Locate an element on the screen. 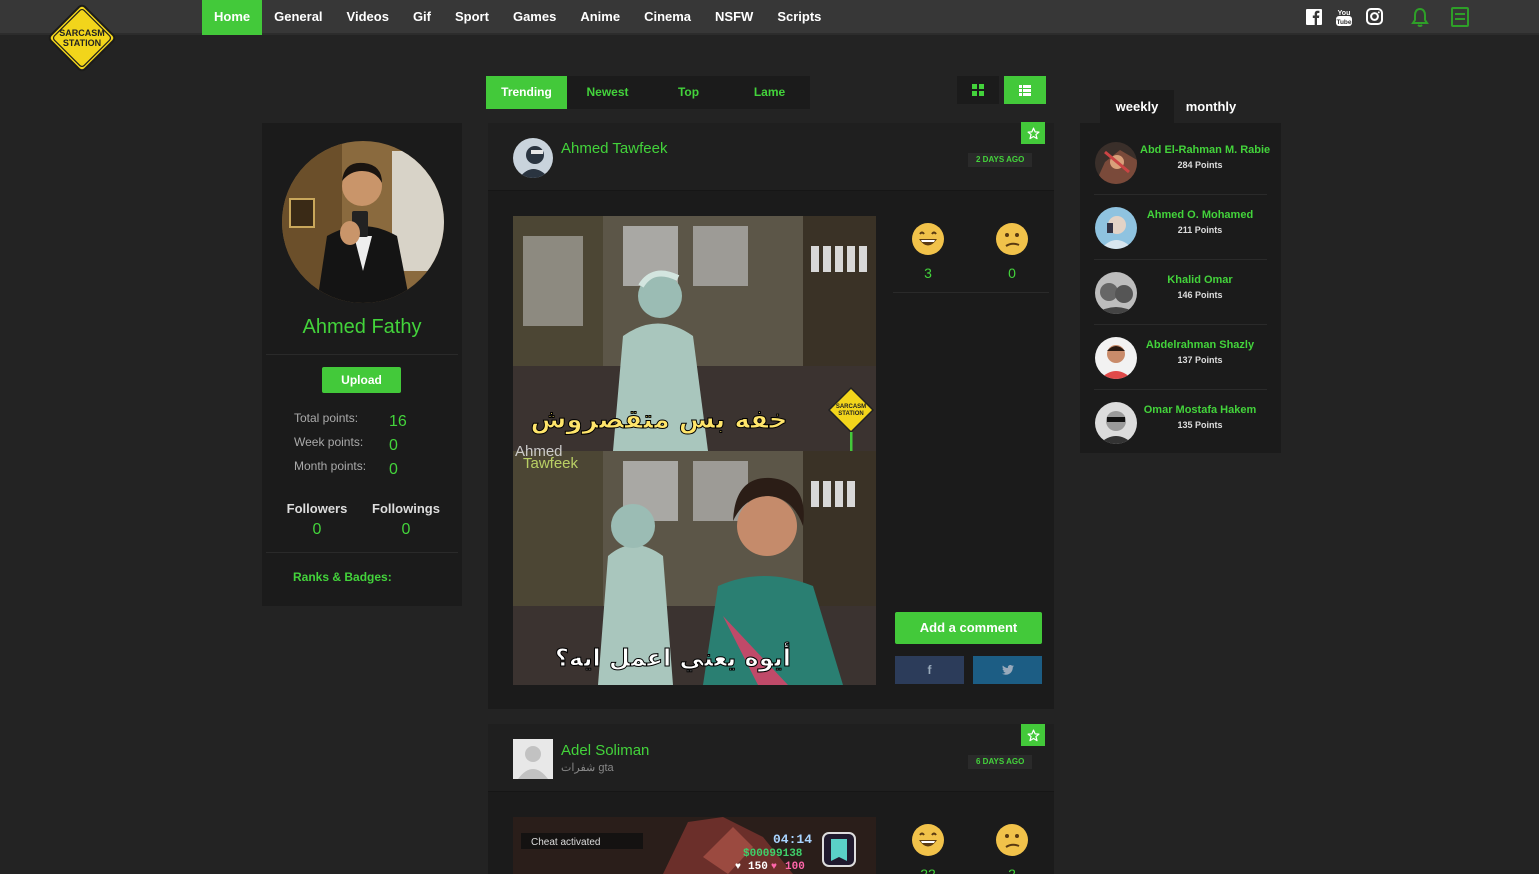  followers-label: Followers is located at coordinates (317, 508).